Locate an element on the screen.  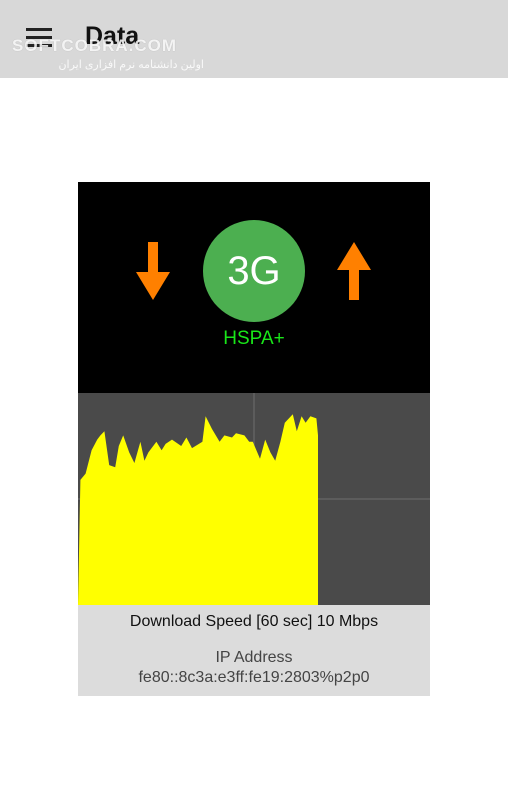
ip-address-label: IP Address is located at coordinates (254, 657).